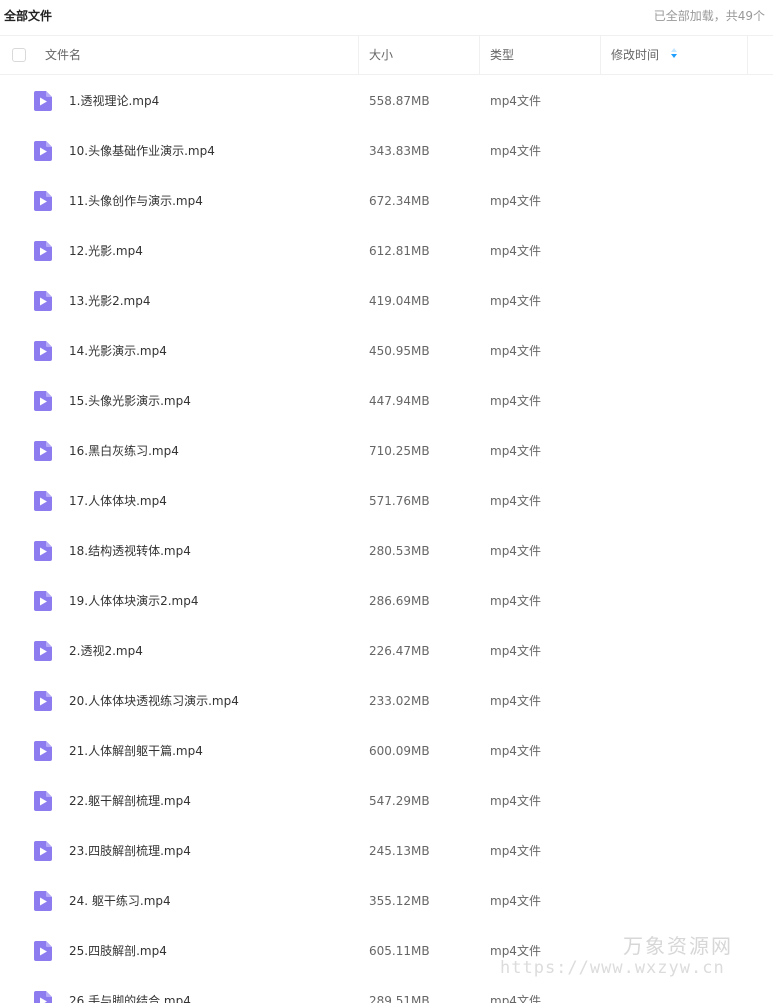  Describe the element at coordinates (399, 251) in the screenshot. I see `file-size: 612.81MB` at that location.